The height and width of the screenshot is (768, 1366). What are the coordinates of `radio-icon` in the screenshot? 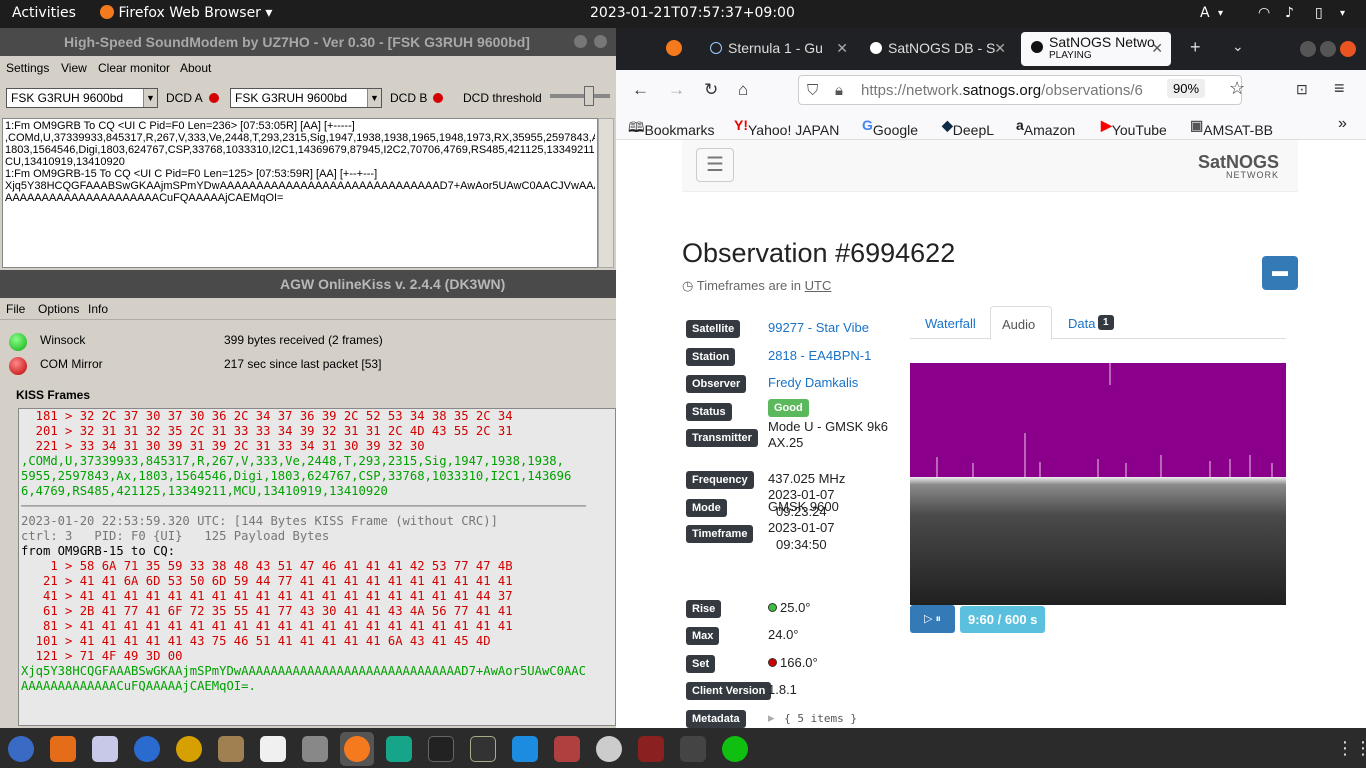 It's located at (693, 749).